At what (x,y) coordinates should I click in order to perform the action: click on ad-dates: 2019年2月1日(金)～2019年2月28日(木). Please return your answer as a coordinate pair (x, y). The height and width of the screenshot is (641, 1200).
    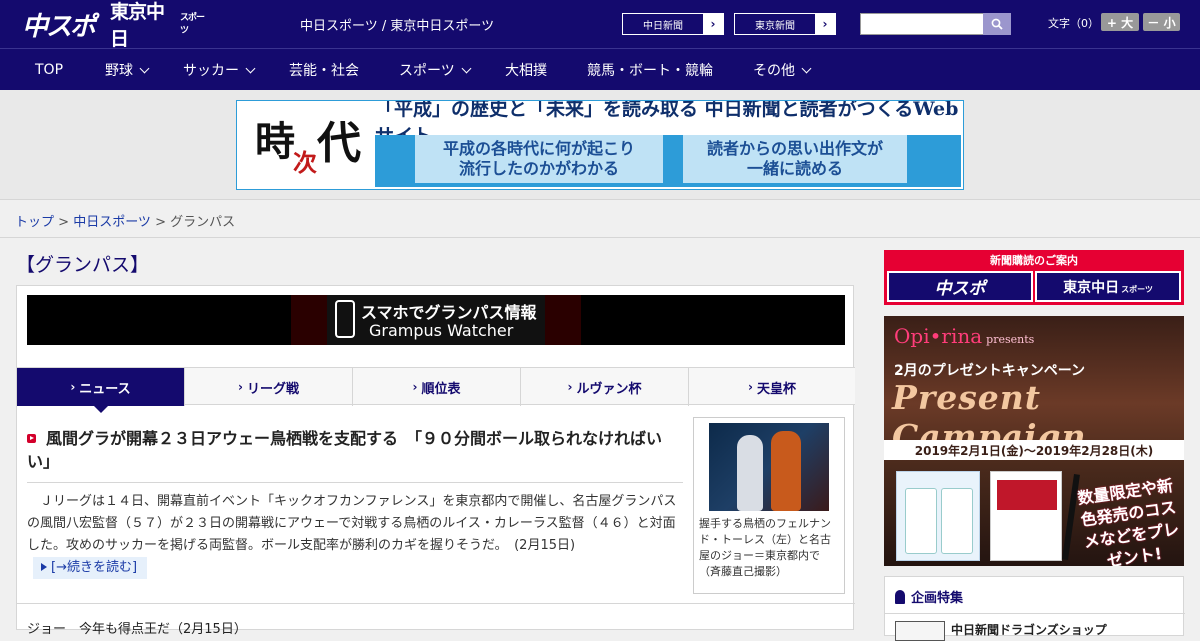
    Looking at the image, I should click on (1034, 450).